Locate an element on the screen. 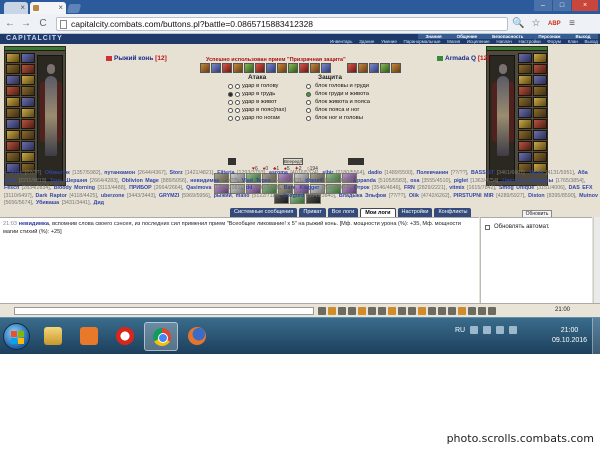  participant-name: piglet is located at coordinates (461, 181).